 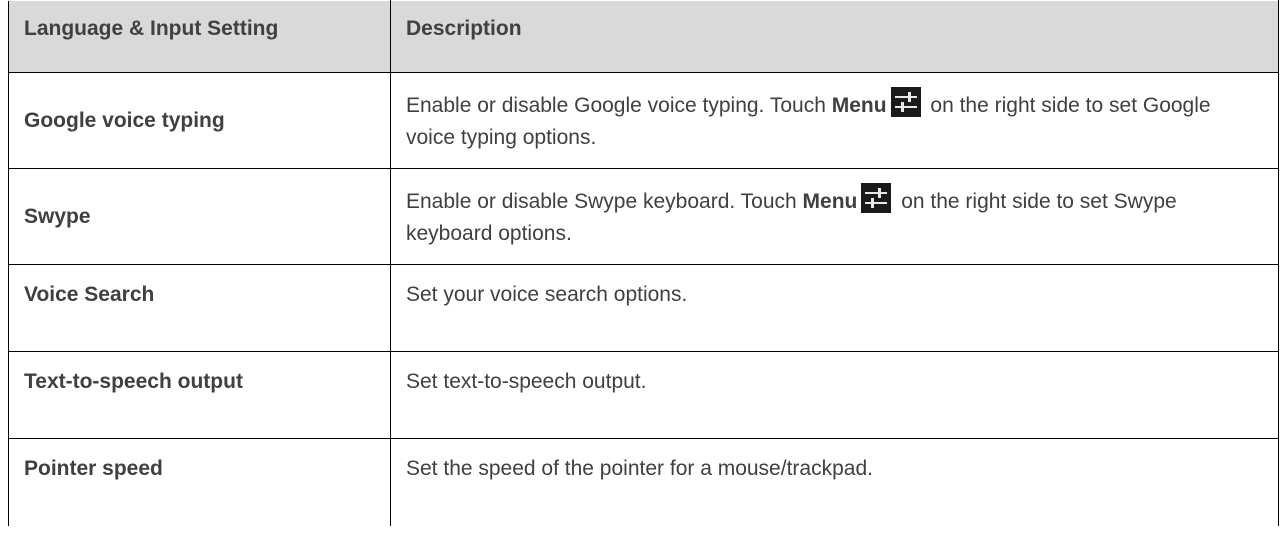 I want to click on setting-name: Text-to-speech output, so click(x=199, y=395).